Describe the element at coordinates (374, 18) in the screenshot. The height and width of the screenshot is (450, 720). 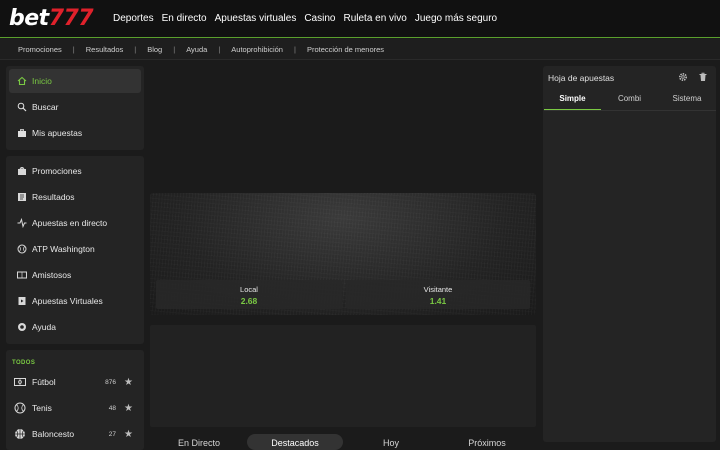
I see `nav-ruleta-en-vivo: Ruleta en vivo` at that location.